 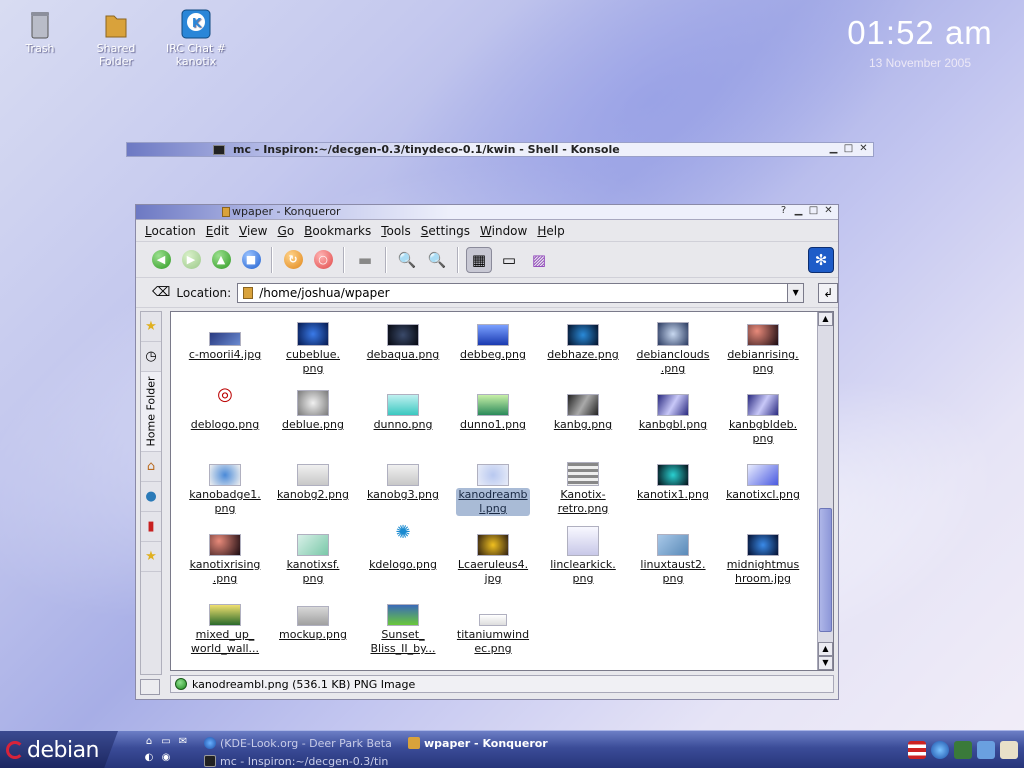 What do you see at coordinates (508, 743) in the screenshot?
I see `task-konqueror: wpaper - Konqueror` at bounding box center [508, 743].